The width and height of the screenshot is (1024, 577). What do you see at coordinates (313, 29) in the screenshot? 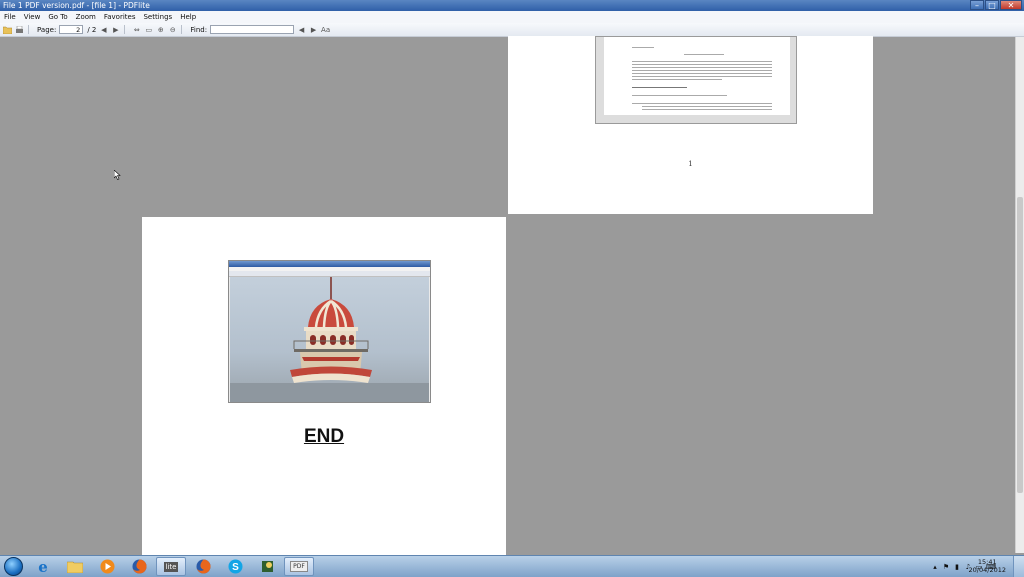
I see `find-next-icon: ▶` at bounding box center [313, 29].